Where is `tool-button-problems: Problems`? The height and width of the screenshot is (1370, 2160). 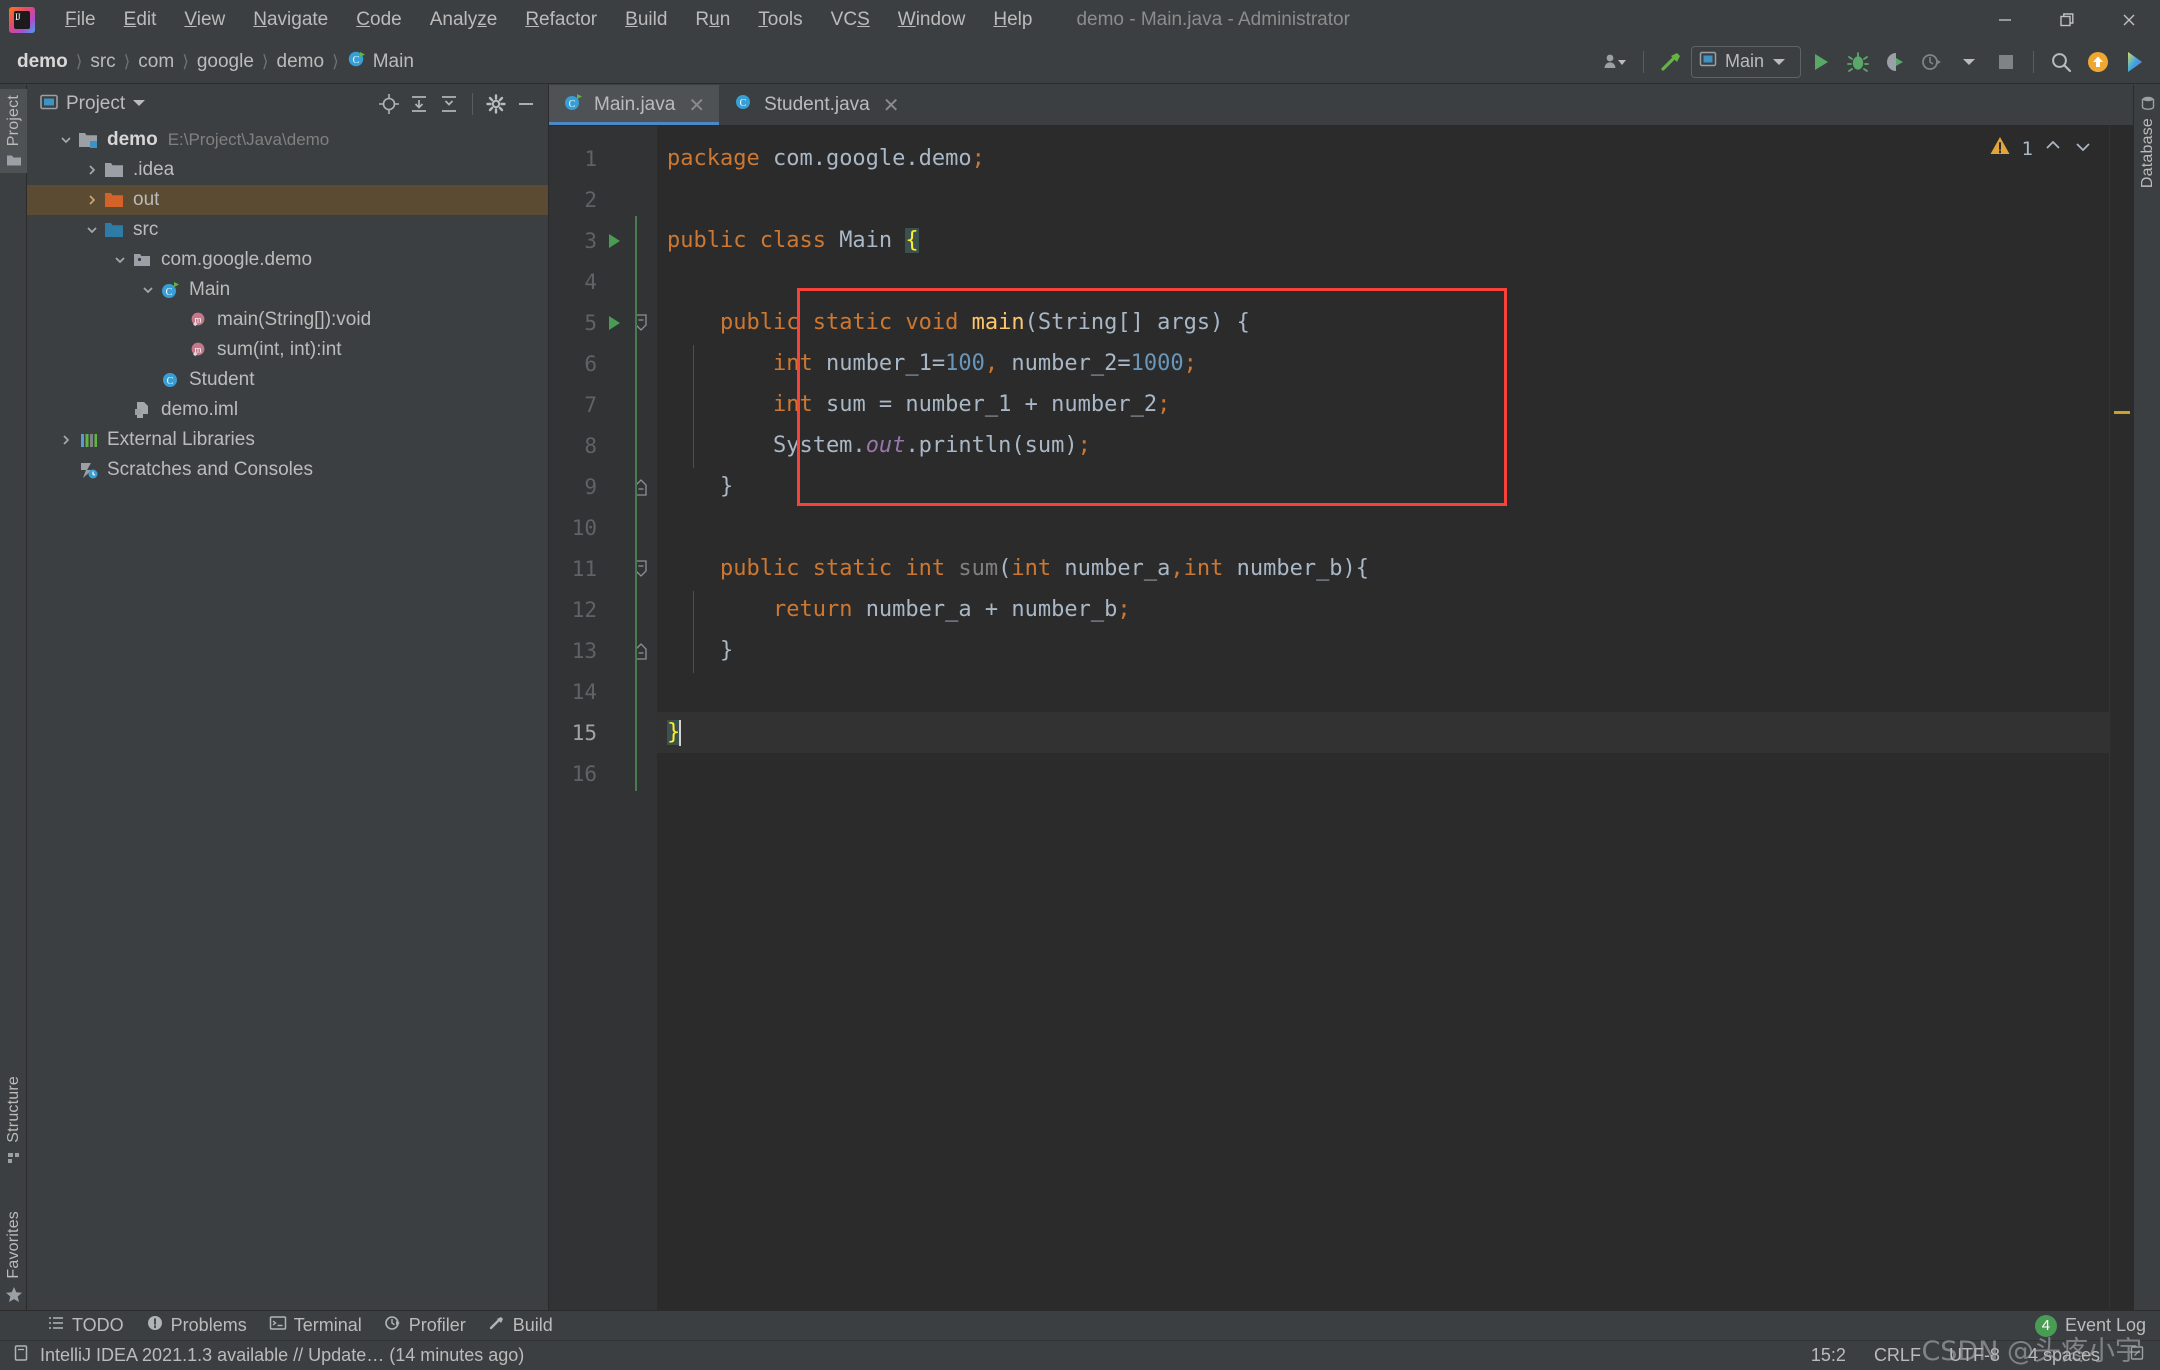 tool-button-problems: Problems is located at coordinates (196, 1325).